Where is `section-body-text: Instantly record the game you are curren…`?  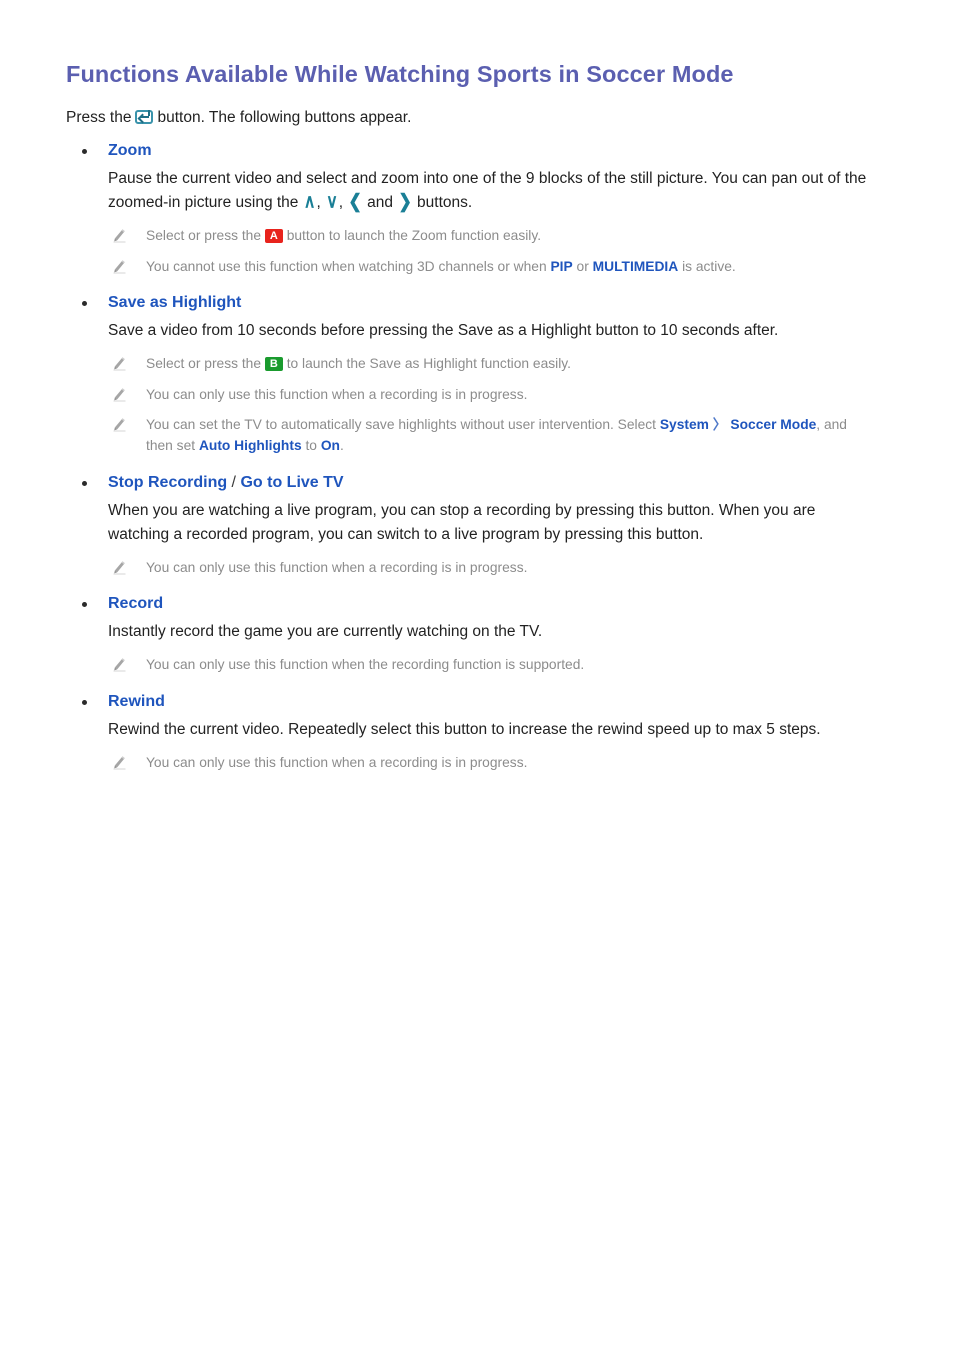
section-body-text: Instantly record the game you are curren… is located at coordinates (325, 632).